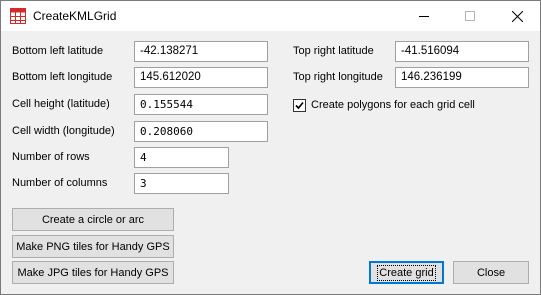 The height and width of the screenshot is (295, 541). I want to click on create-circle-button: Create a circle or arc, so click(93, 219).